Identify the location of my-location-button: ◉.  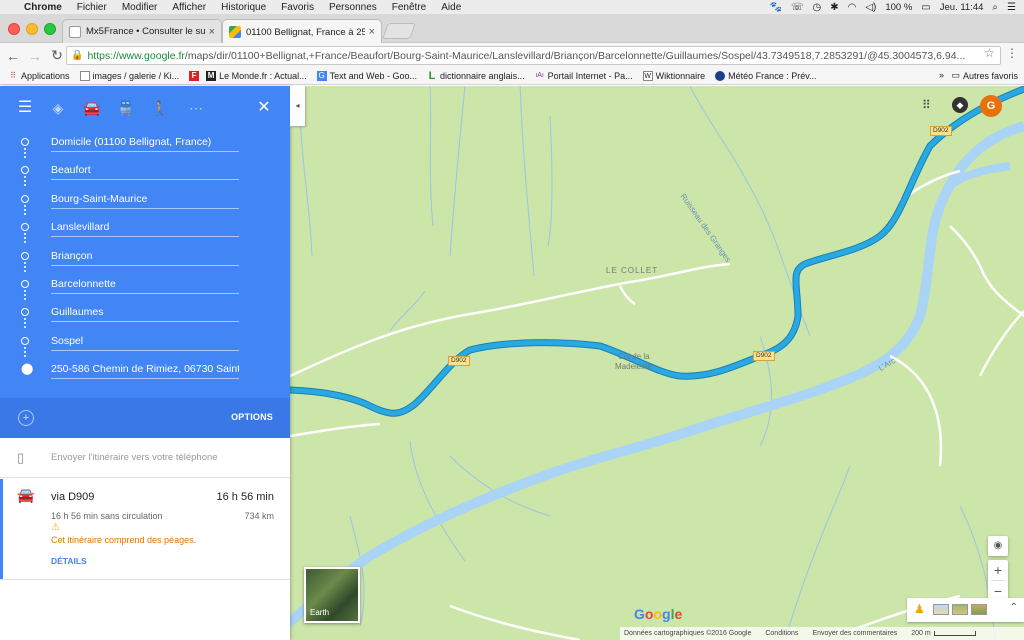
(998, 546).